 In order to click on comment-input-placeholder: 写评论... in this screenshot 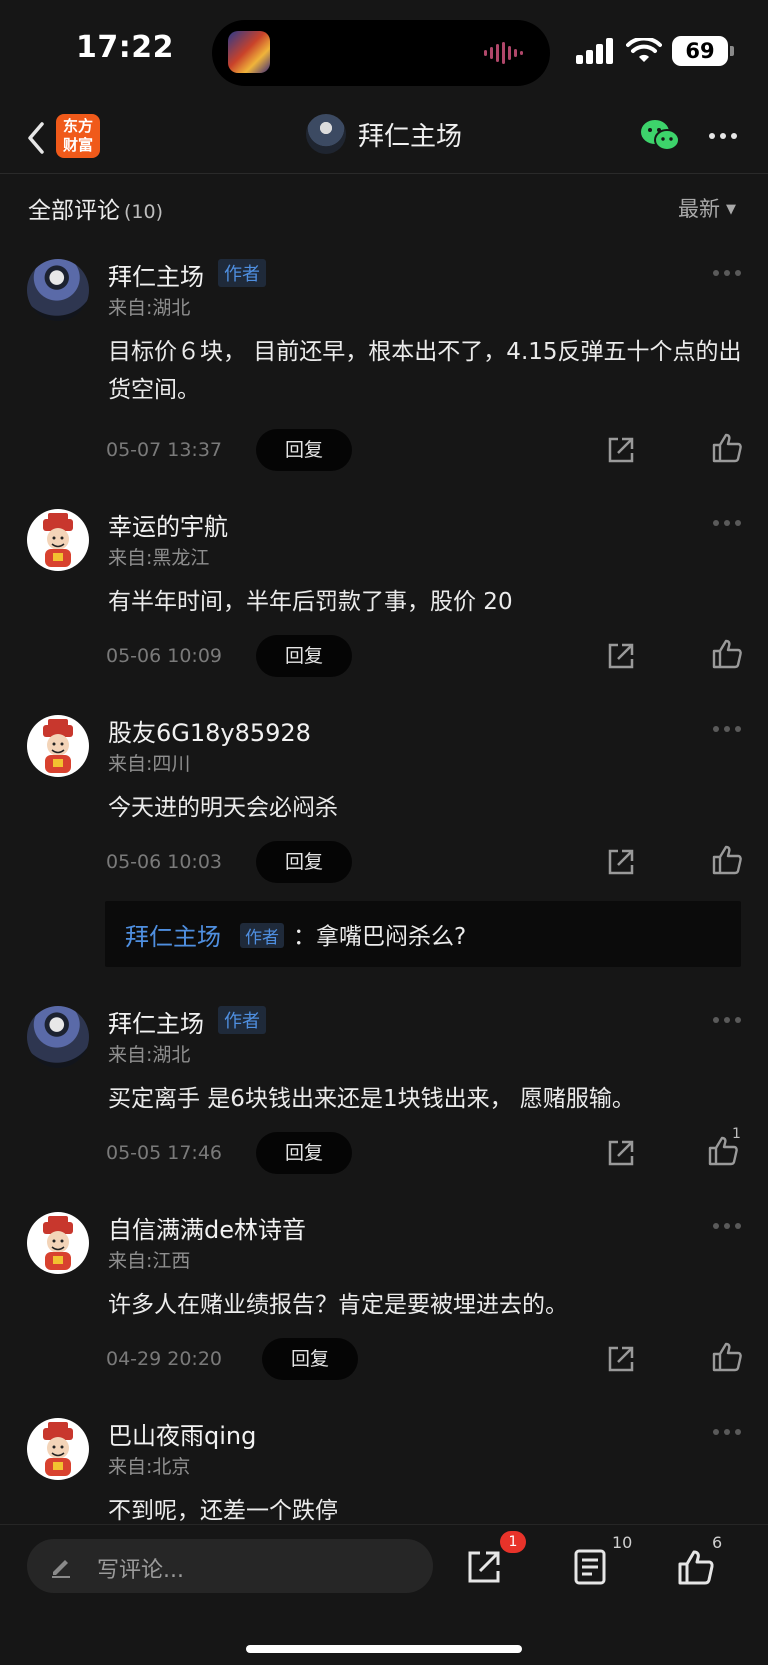, I will do `click(140, 1570)`.